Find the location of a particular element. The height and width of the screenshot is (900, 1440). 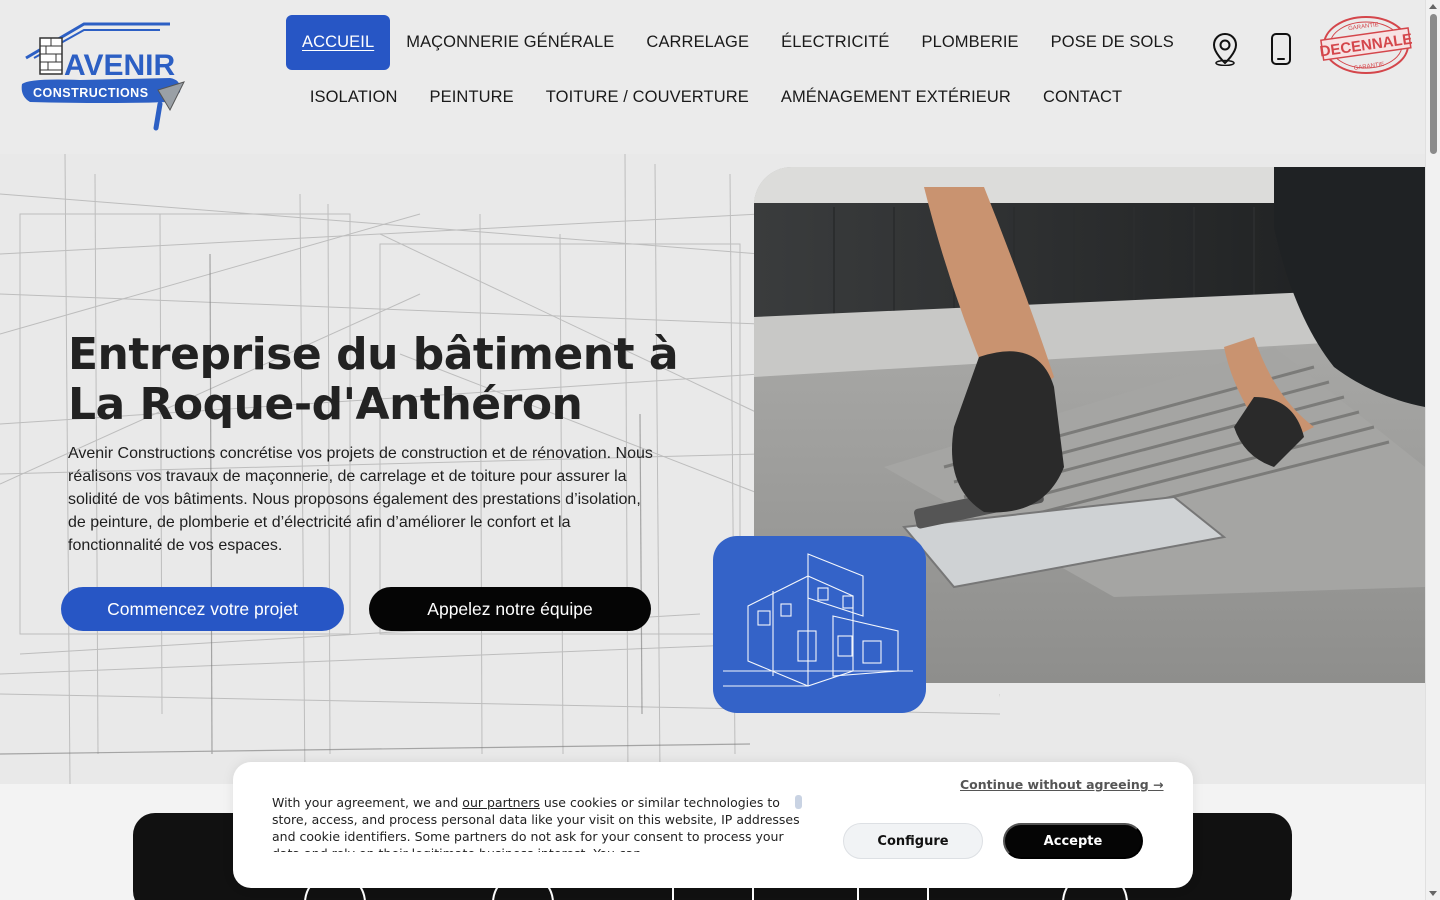

stamp-bottom-text: GARANTIE is located at coordinates (1368, 67).